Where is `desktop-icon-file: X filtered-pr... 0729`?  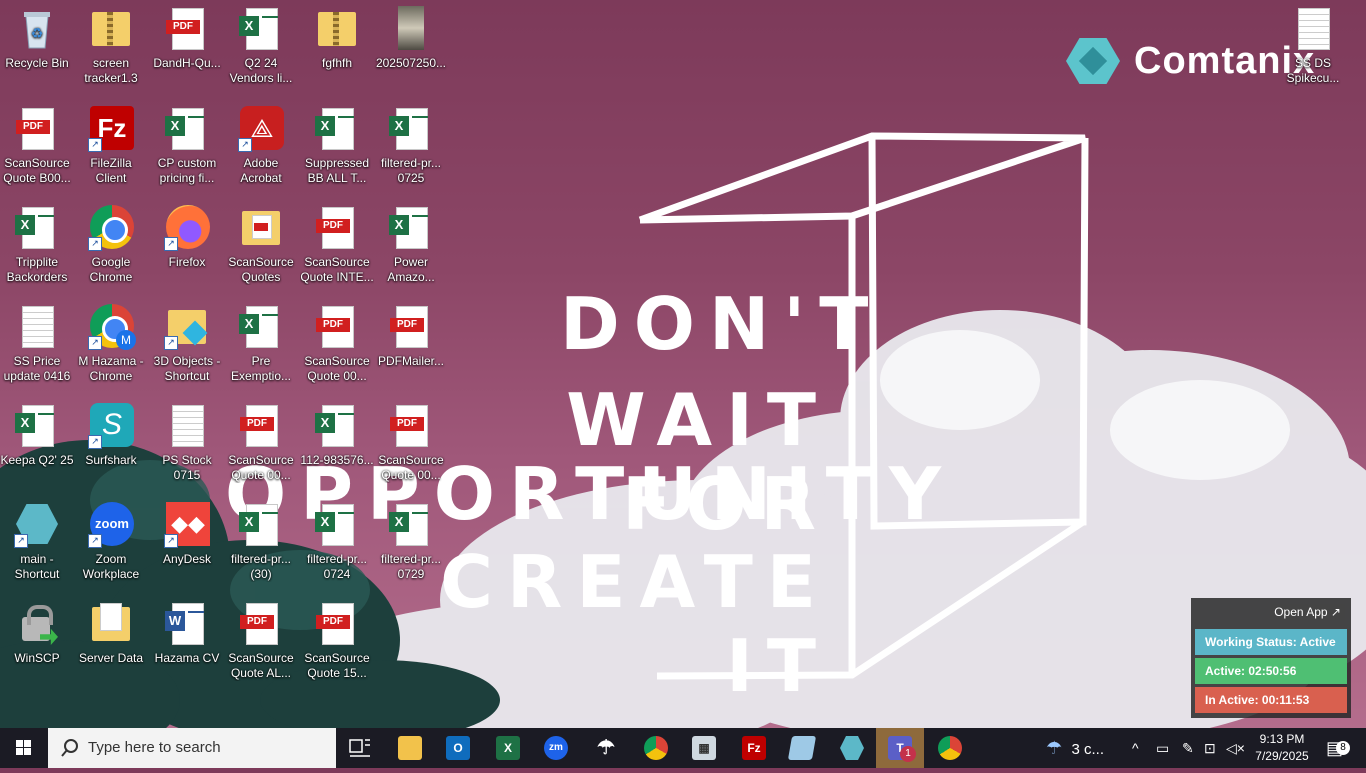 desktop-icon-file: X filtered-pr... 0729 is located at coordinates (411, 542).